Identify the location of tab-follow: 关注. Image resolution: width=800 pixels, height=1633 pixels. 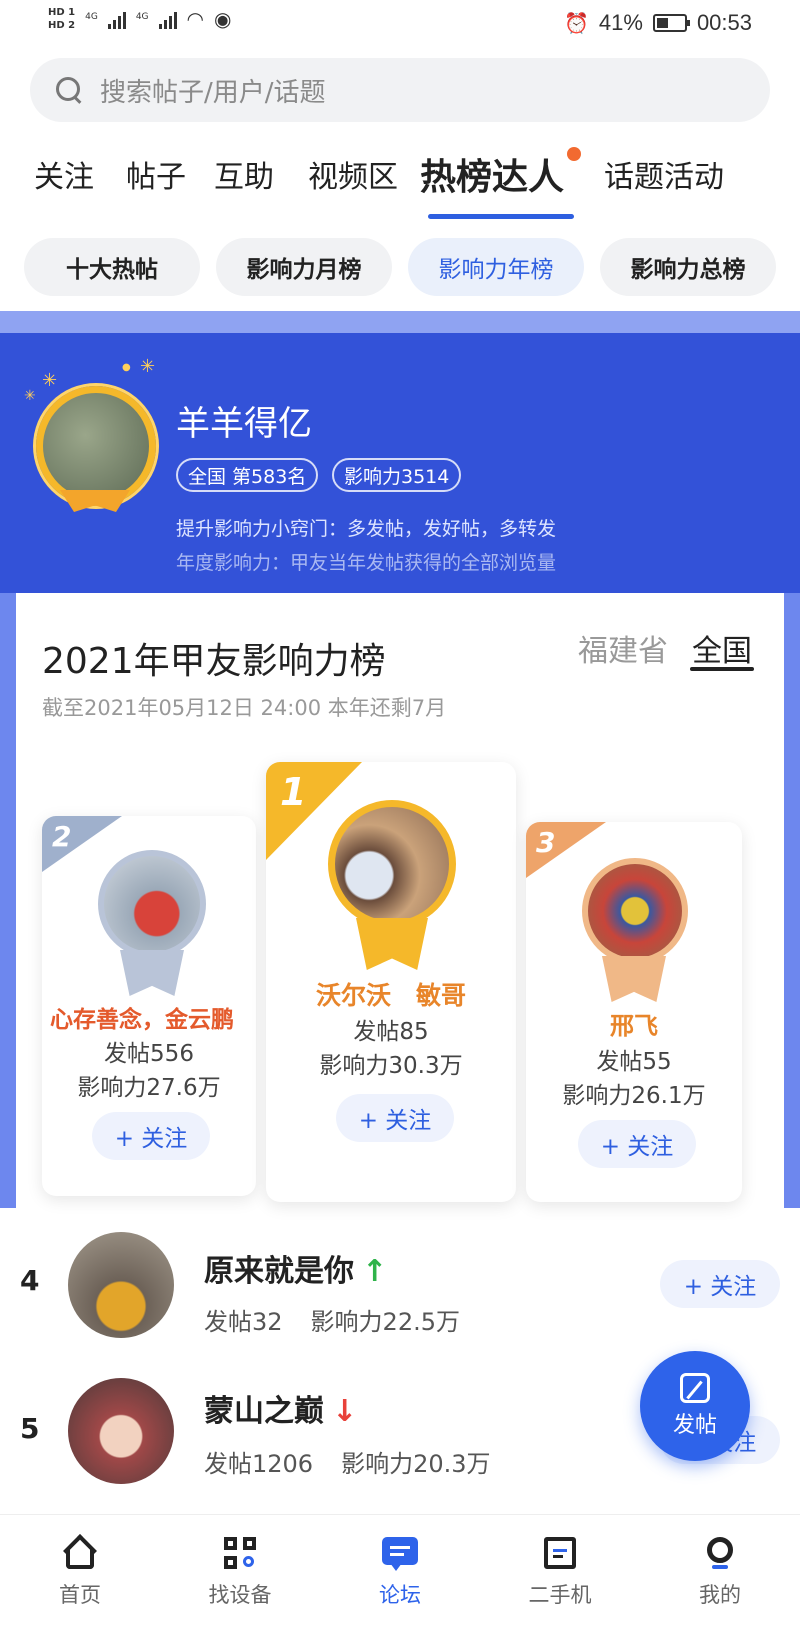
(64, 174).